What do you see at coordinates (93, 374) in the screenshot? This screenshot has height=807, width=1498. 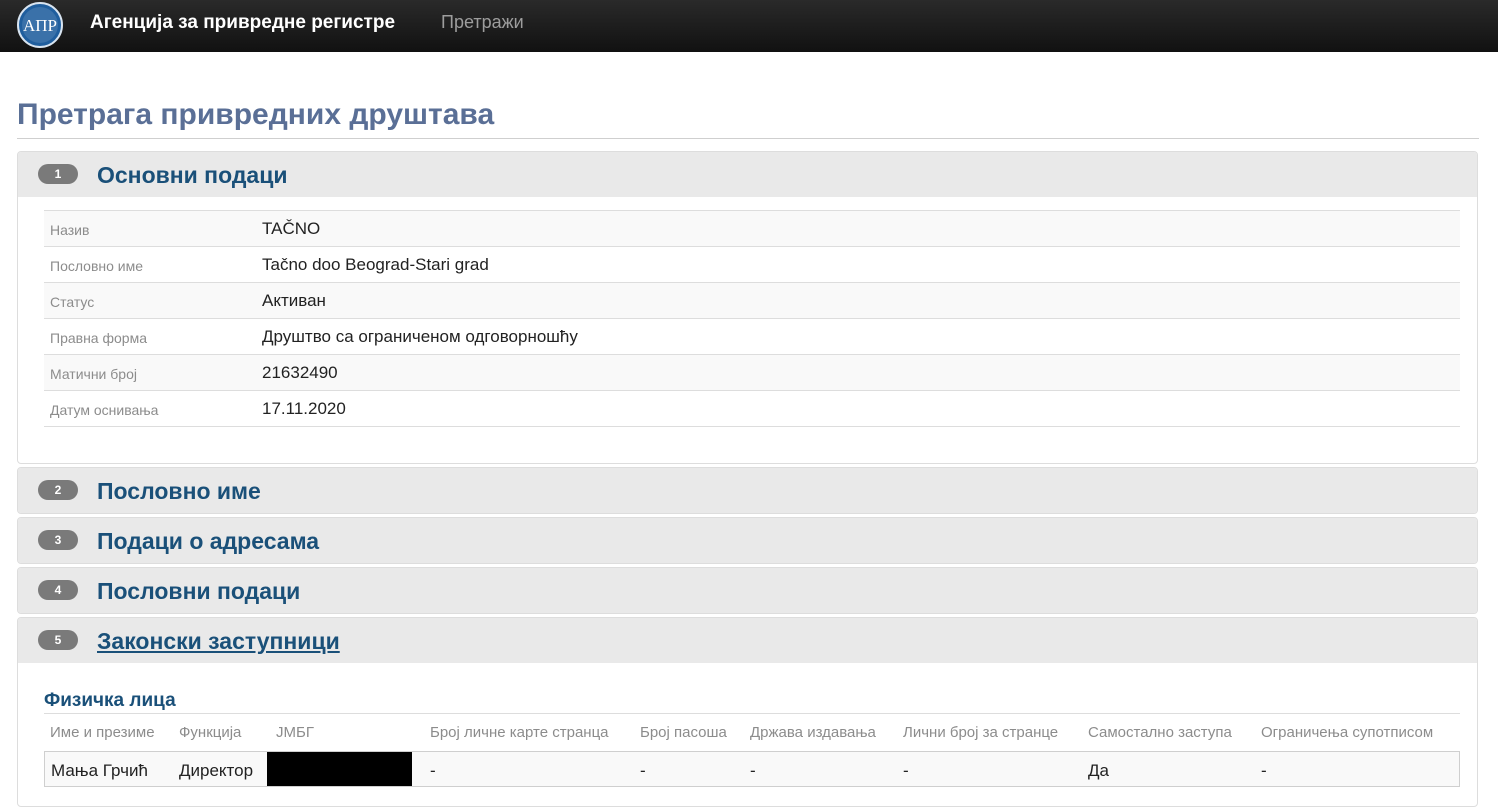 I see `info-label: Матични број` at bounding box center [93, 374].